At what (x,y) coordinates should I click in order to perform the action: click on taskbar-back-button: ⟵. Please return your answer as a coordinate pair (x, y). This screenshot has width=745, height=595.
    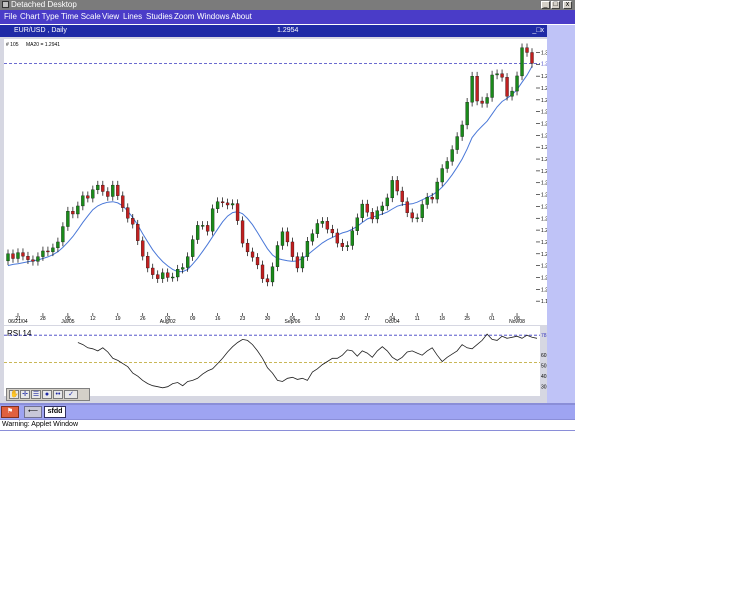
    Looking at the image, I should click on (33, 412).